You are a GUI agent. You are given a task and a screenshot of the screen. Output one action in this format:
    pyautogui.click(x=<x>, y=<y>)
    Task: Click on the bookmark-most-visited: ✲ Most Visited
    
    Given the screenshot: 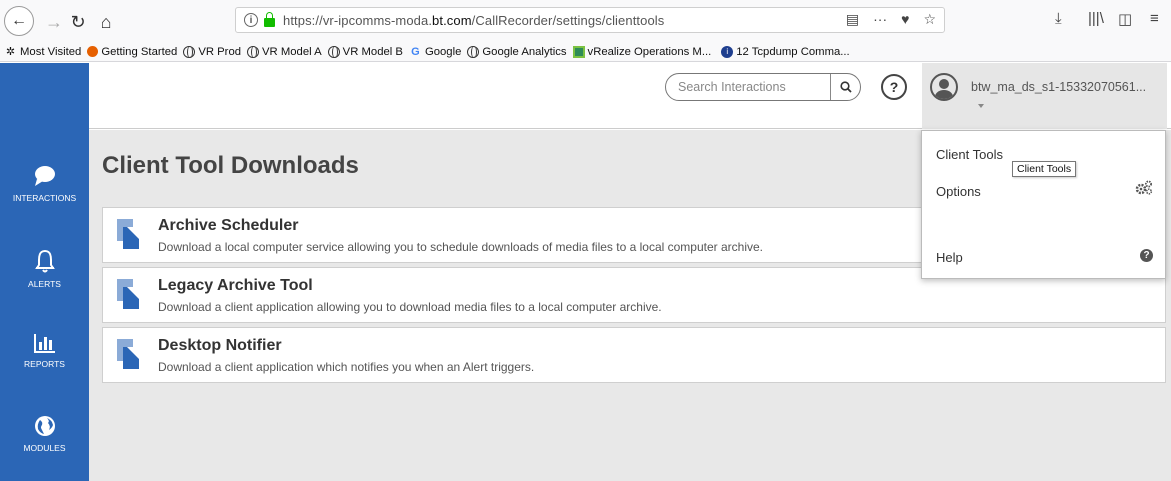 What is the action you would take?
    pyautogui.click(x=42, y=52)
    